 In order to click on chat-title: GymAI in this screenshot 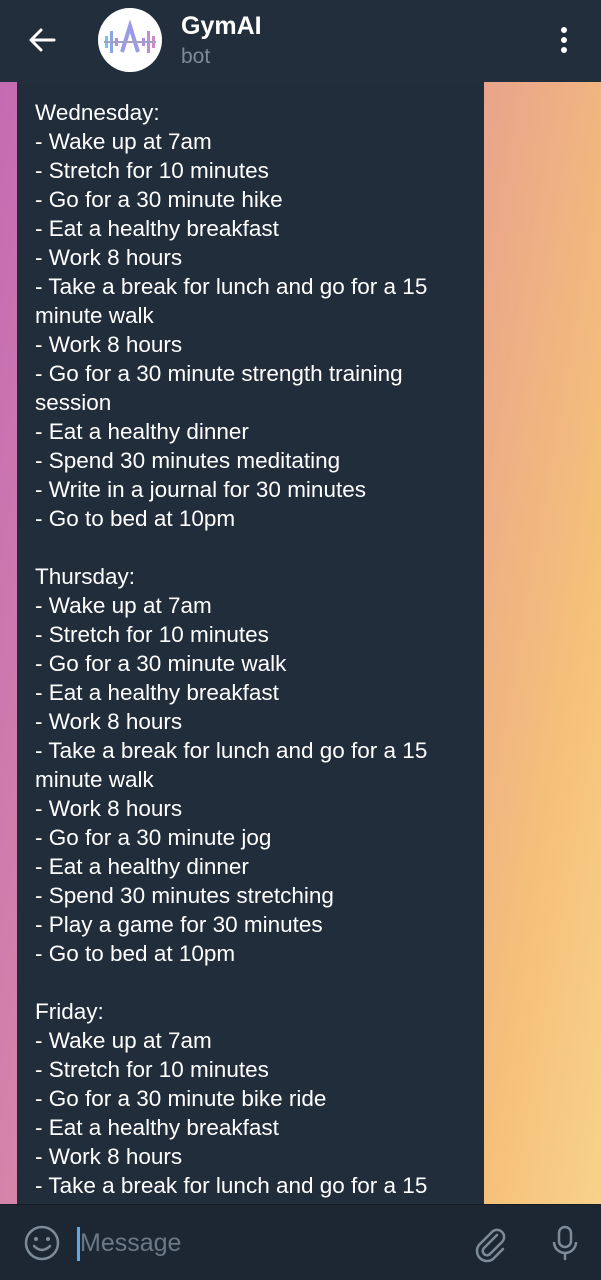, I will do `click(221, 26)`.